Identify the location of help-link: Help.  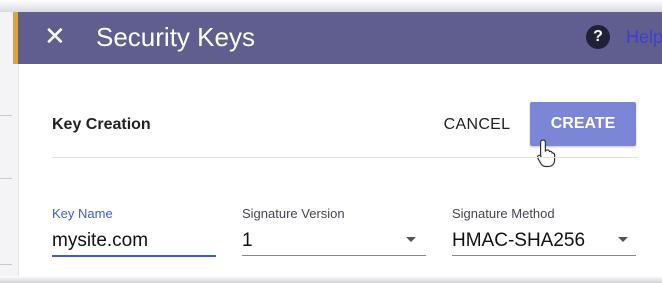
(644, 37).